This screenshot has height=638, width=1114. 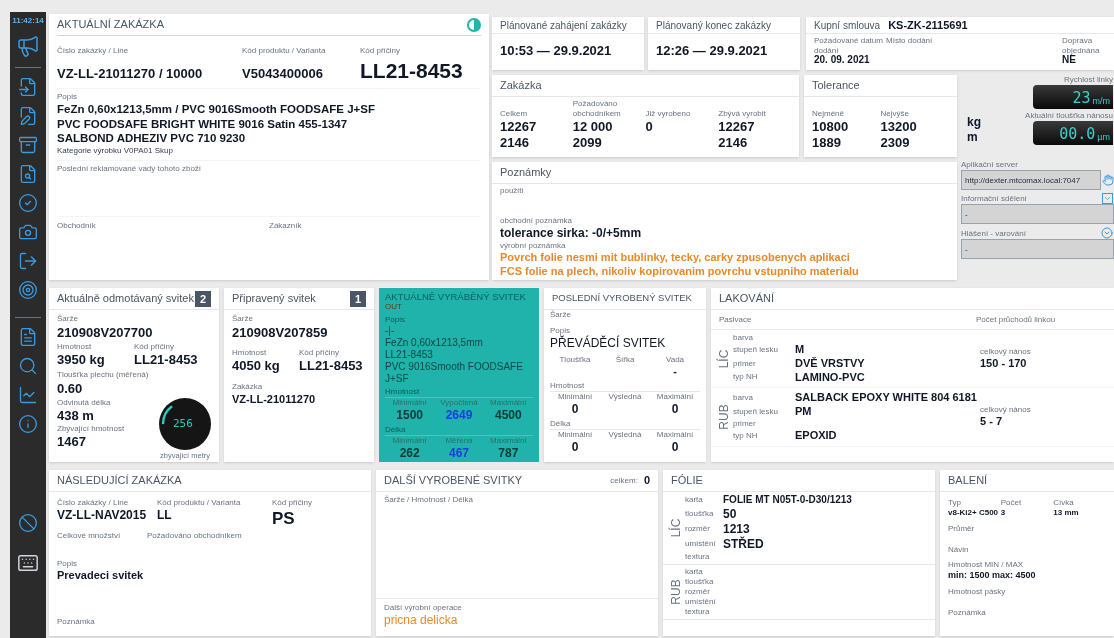 I want to click on field-value: 2146, so click(x=733, y=143).